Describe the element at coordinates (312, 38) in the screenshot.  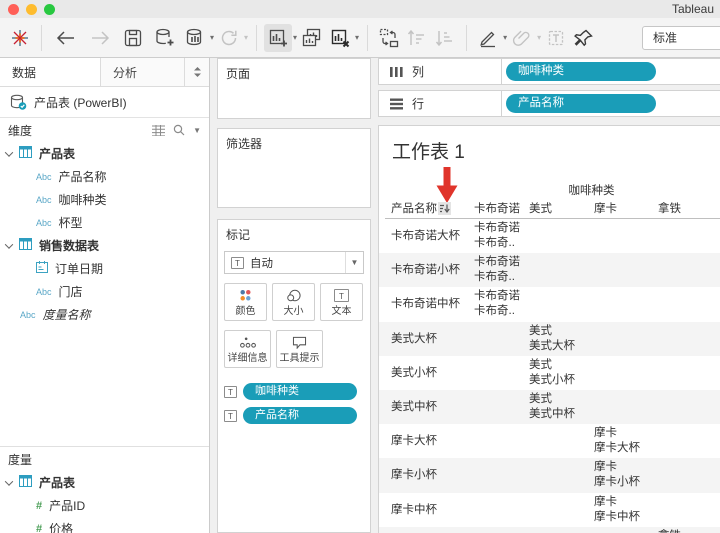
I see `duplicate-sheet-button` at that location.